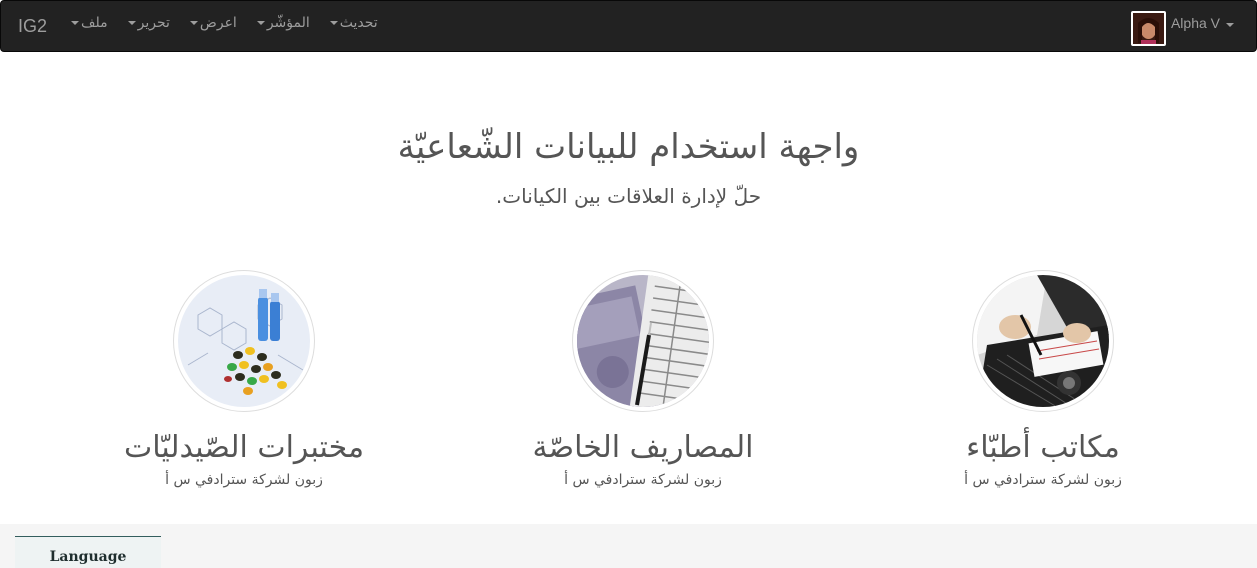  I want to click on menu-update-label: تحديث, so click(358, 23).